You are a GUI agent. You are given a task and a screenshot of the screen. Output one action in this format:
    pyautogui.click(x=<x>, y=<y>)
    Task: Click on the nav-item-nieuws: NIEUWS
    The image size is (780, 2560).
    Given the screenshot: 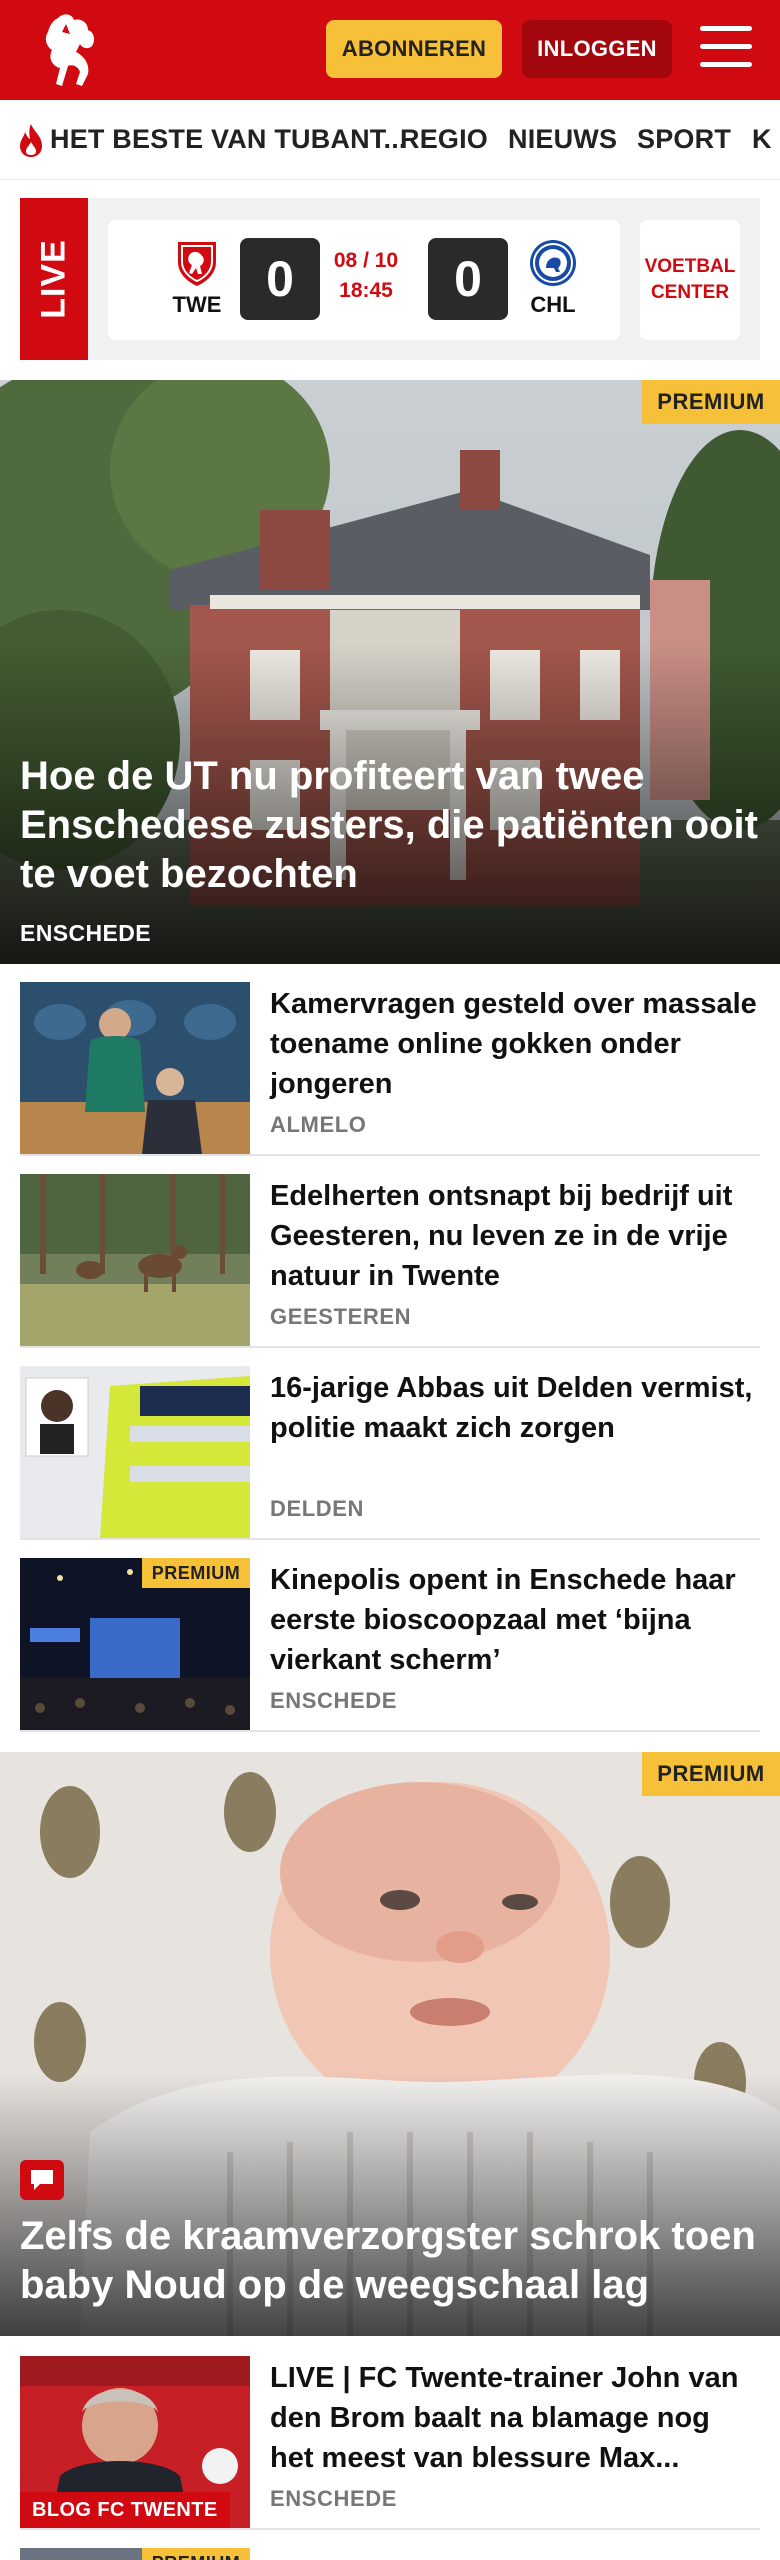 What is the action you would take?
    pyautogui.click(x=562, y=139)
    